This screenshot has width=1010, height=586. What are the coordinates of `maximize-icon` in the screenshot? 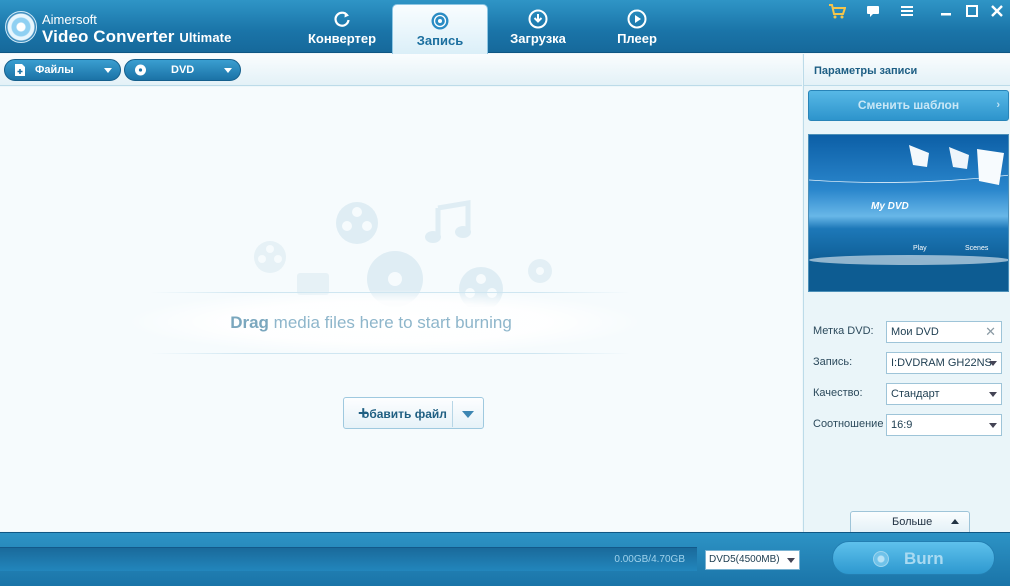 It's located at (972, 11).